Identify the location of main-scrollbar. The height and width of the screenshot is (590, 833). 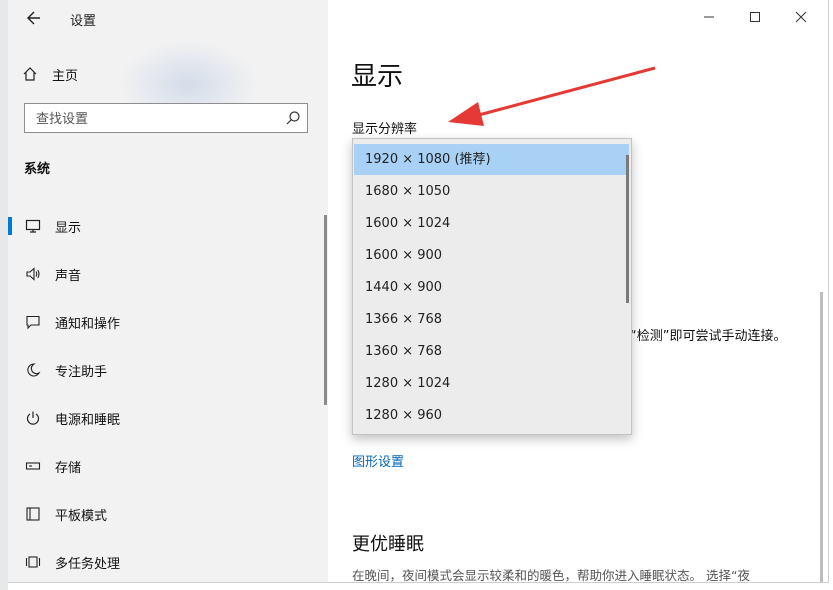
(821, 437).